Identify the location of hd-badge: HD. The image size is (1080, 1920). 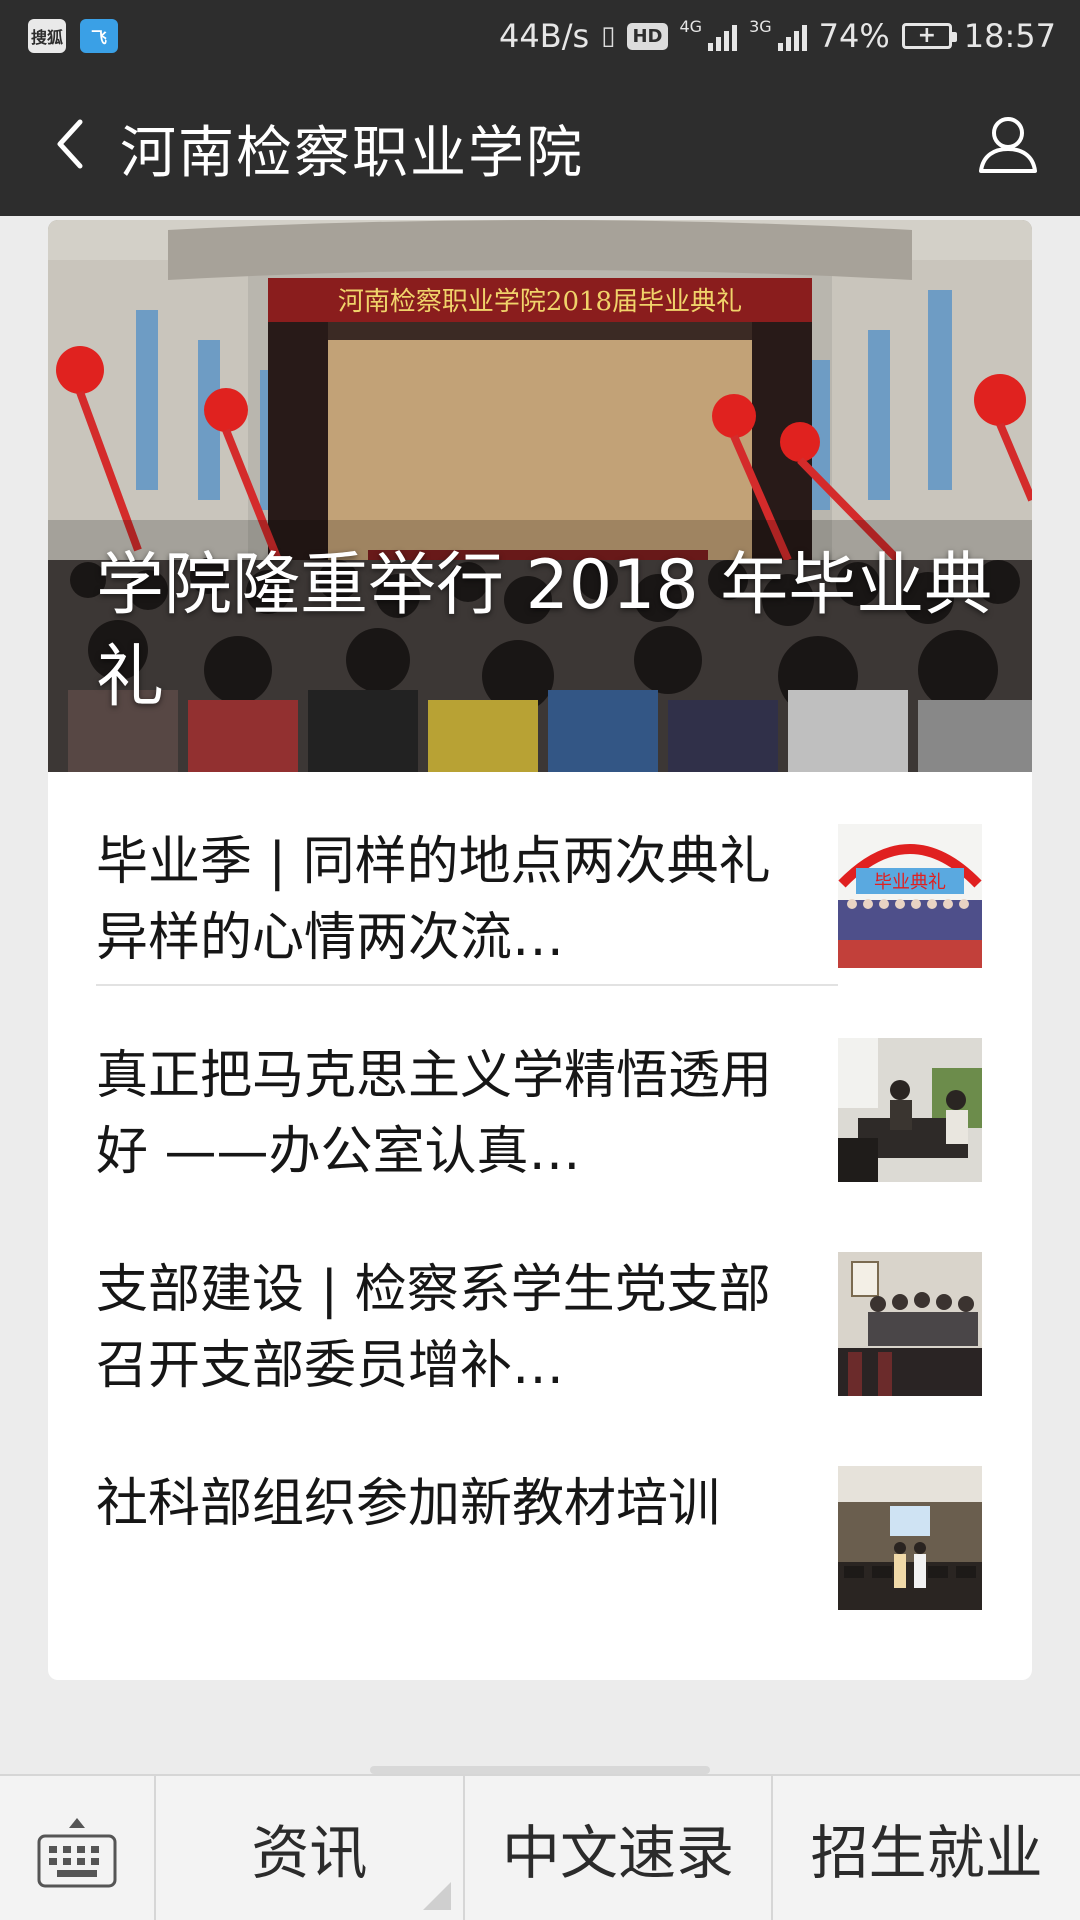
(647, 36).